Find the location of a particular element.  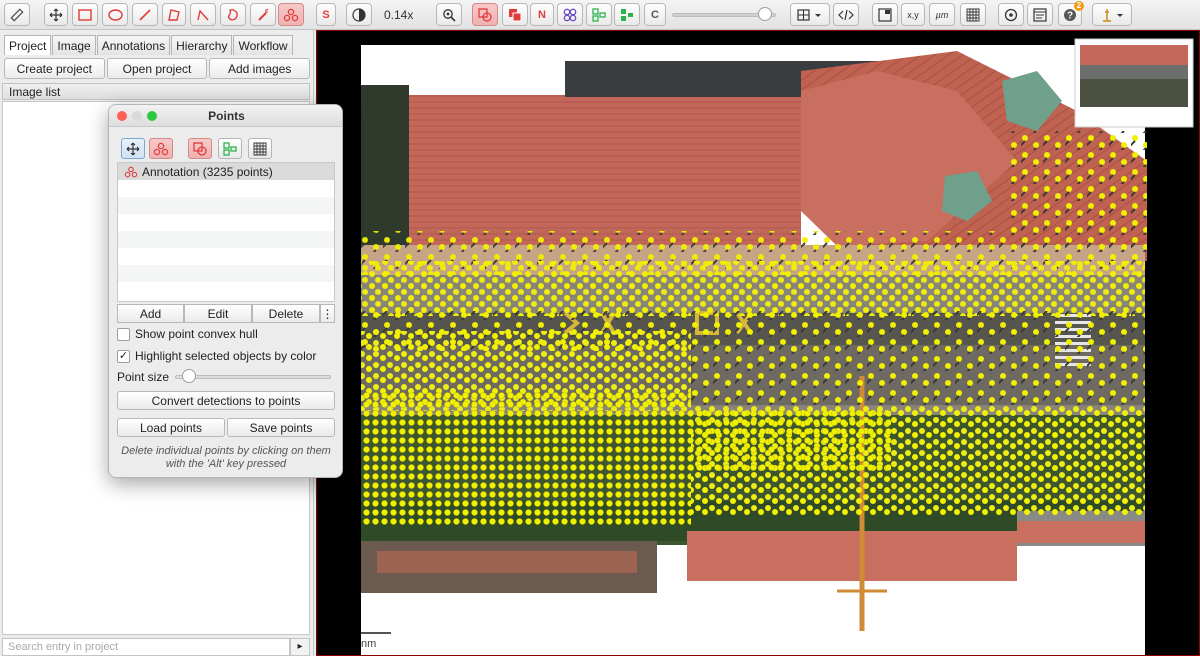

show-counting-grid-button is located at coordinates (973, 14).